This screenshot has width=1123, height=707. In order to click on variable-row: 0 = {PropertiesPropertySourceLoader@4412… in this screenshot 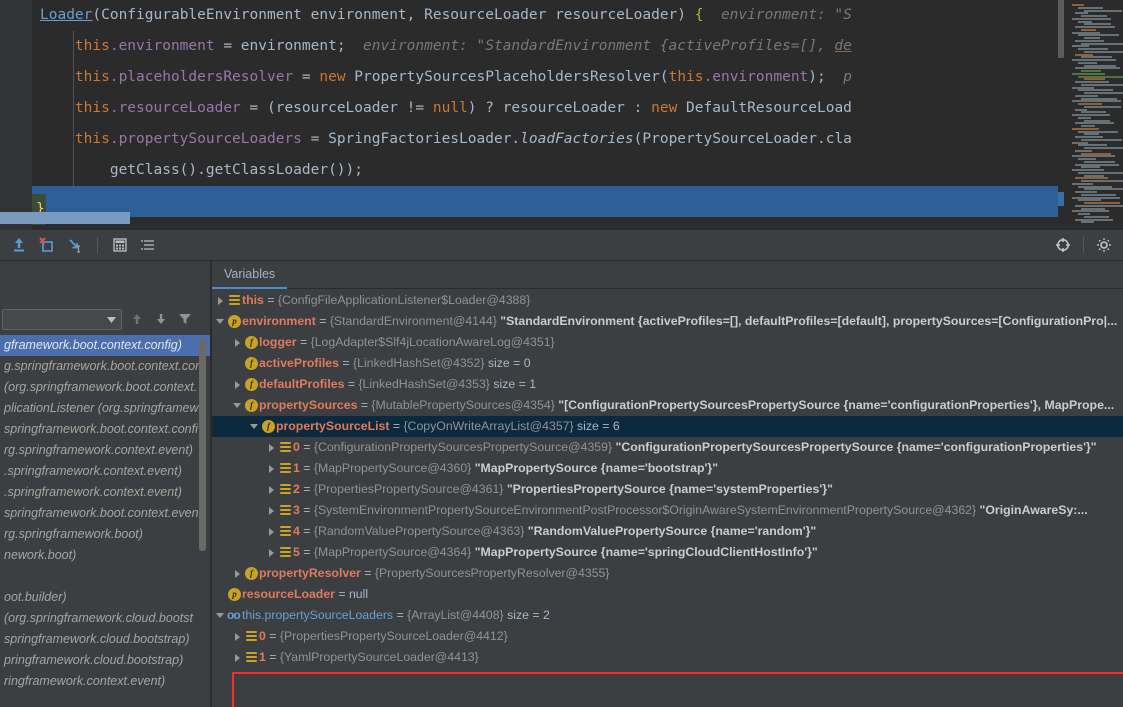, I will do `click(667, 636)`.